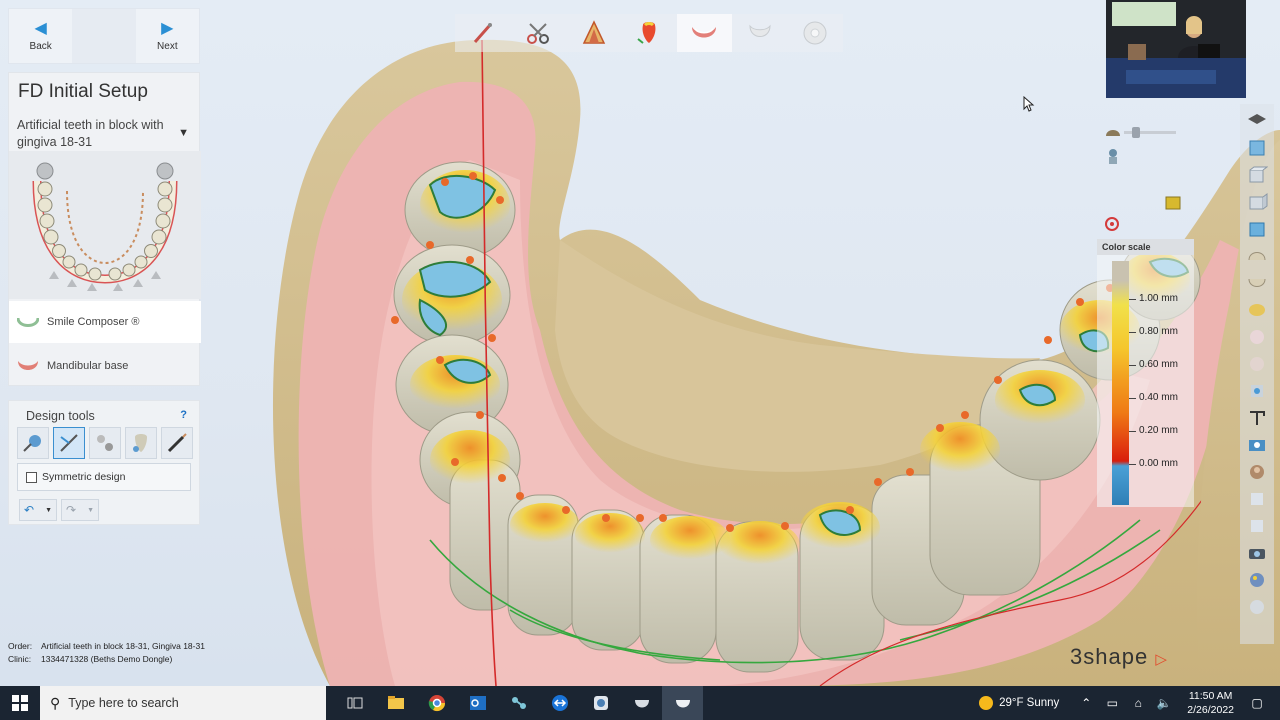 The width and height of the screenshot is (1280, 720). Describe the element at coordinates (1150, 132) in the screenshot. I see `transparency-slider` at that location.